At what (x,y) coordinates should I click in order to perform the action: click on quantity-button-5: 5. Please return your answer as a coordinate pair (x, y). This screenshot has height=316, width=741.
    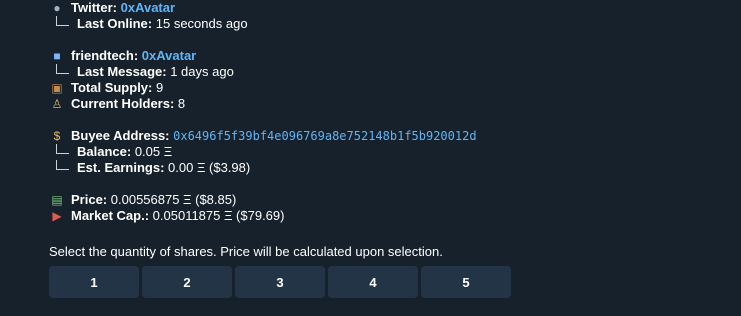
    Looking at the image, I should click on (466, 282).